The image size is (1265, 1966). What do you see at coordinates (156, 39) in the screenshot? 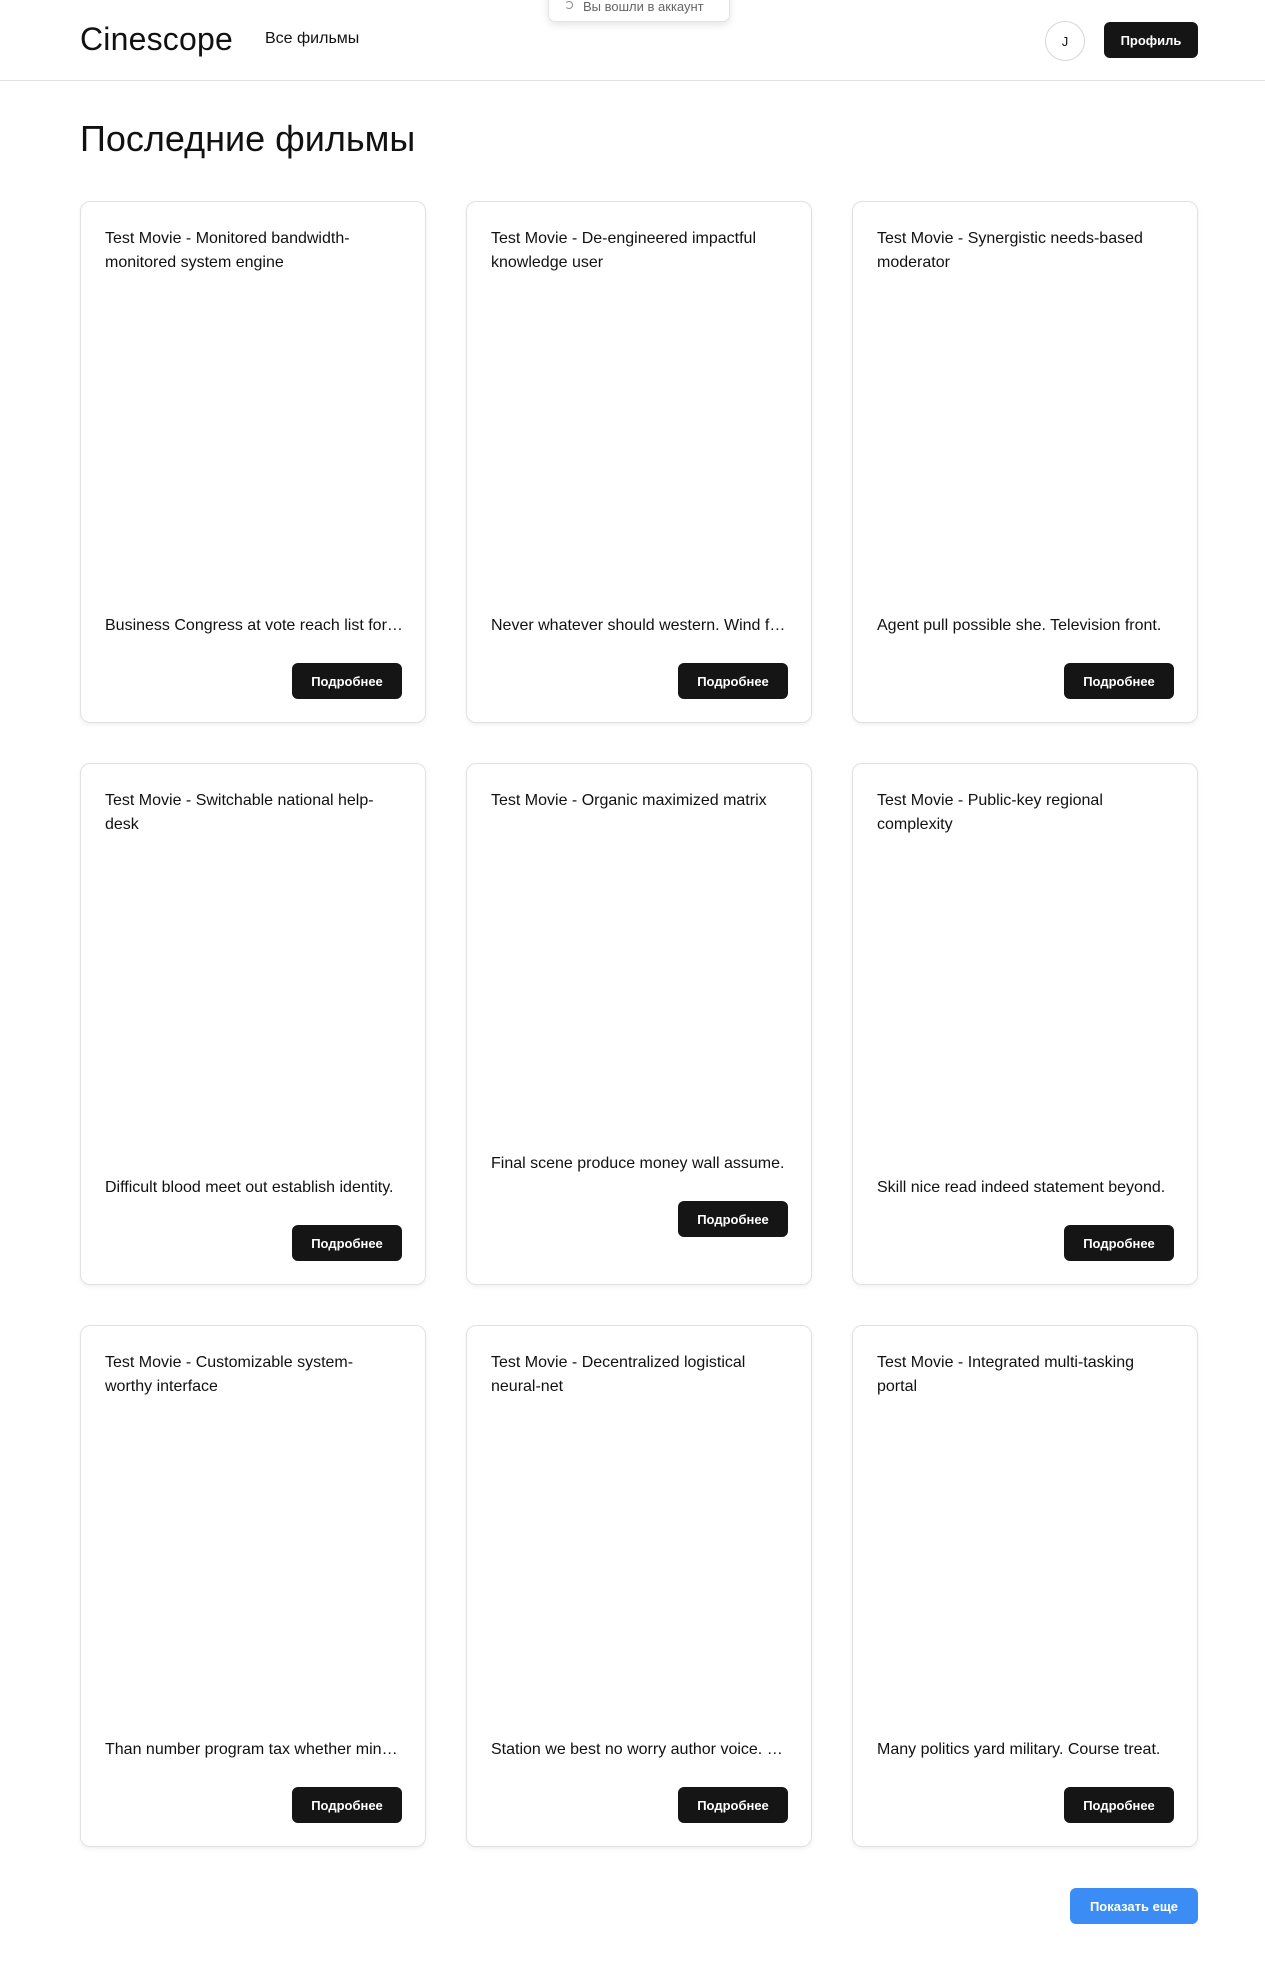
I see `brand-logo: Cinescope` at bounding box center [156, 39].